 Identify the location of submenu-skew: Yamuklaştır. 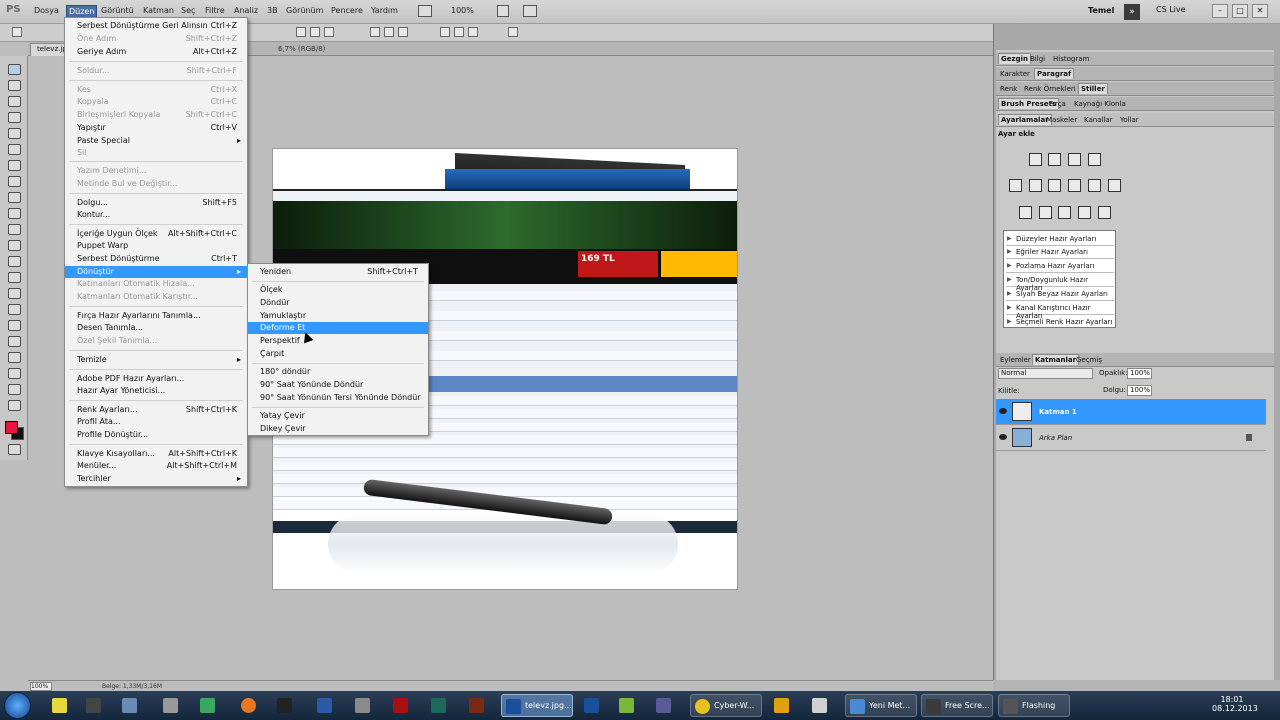
(338, 316).